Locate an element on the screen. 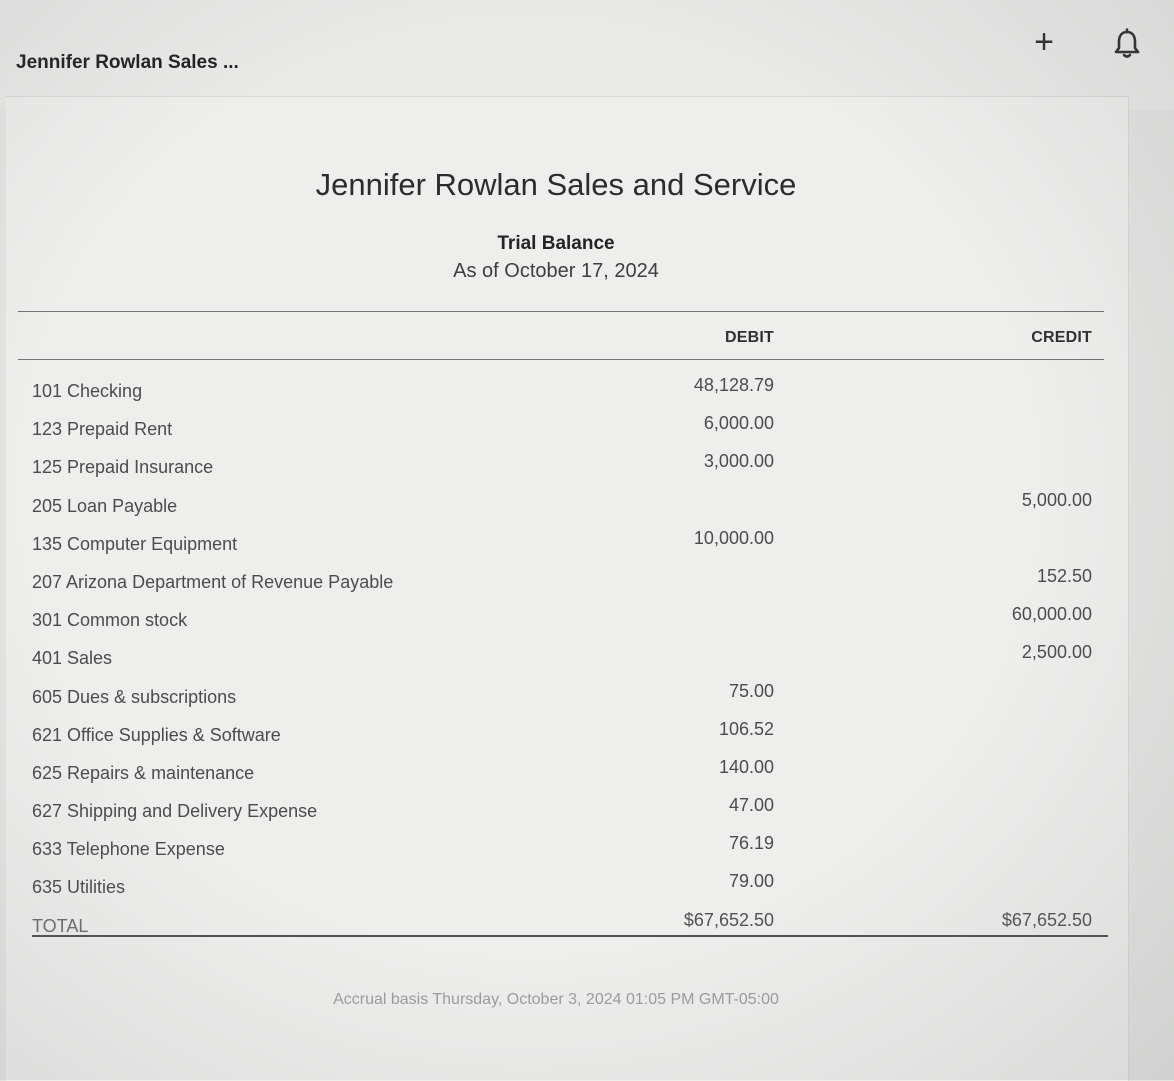 This screenshot has height=1081, width=1174. account-name: 605 Dues & subscriptions is located at coordinates (134, 697).